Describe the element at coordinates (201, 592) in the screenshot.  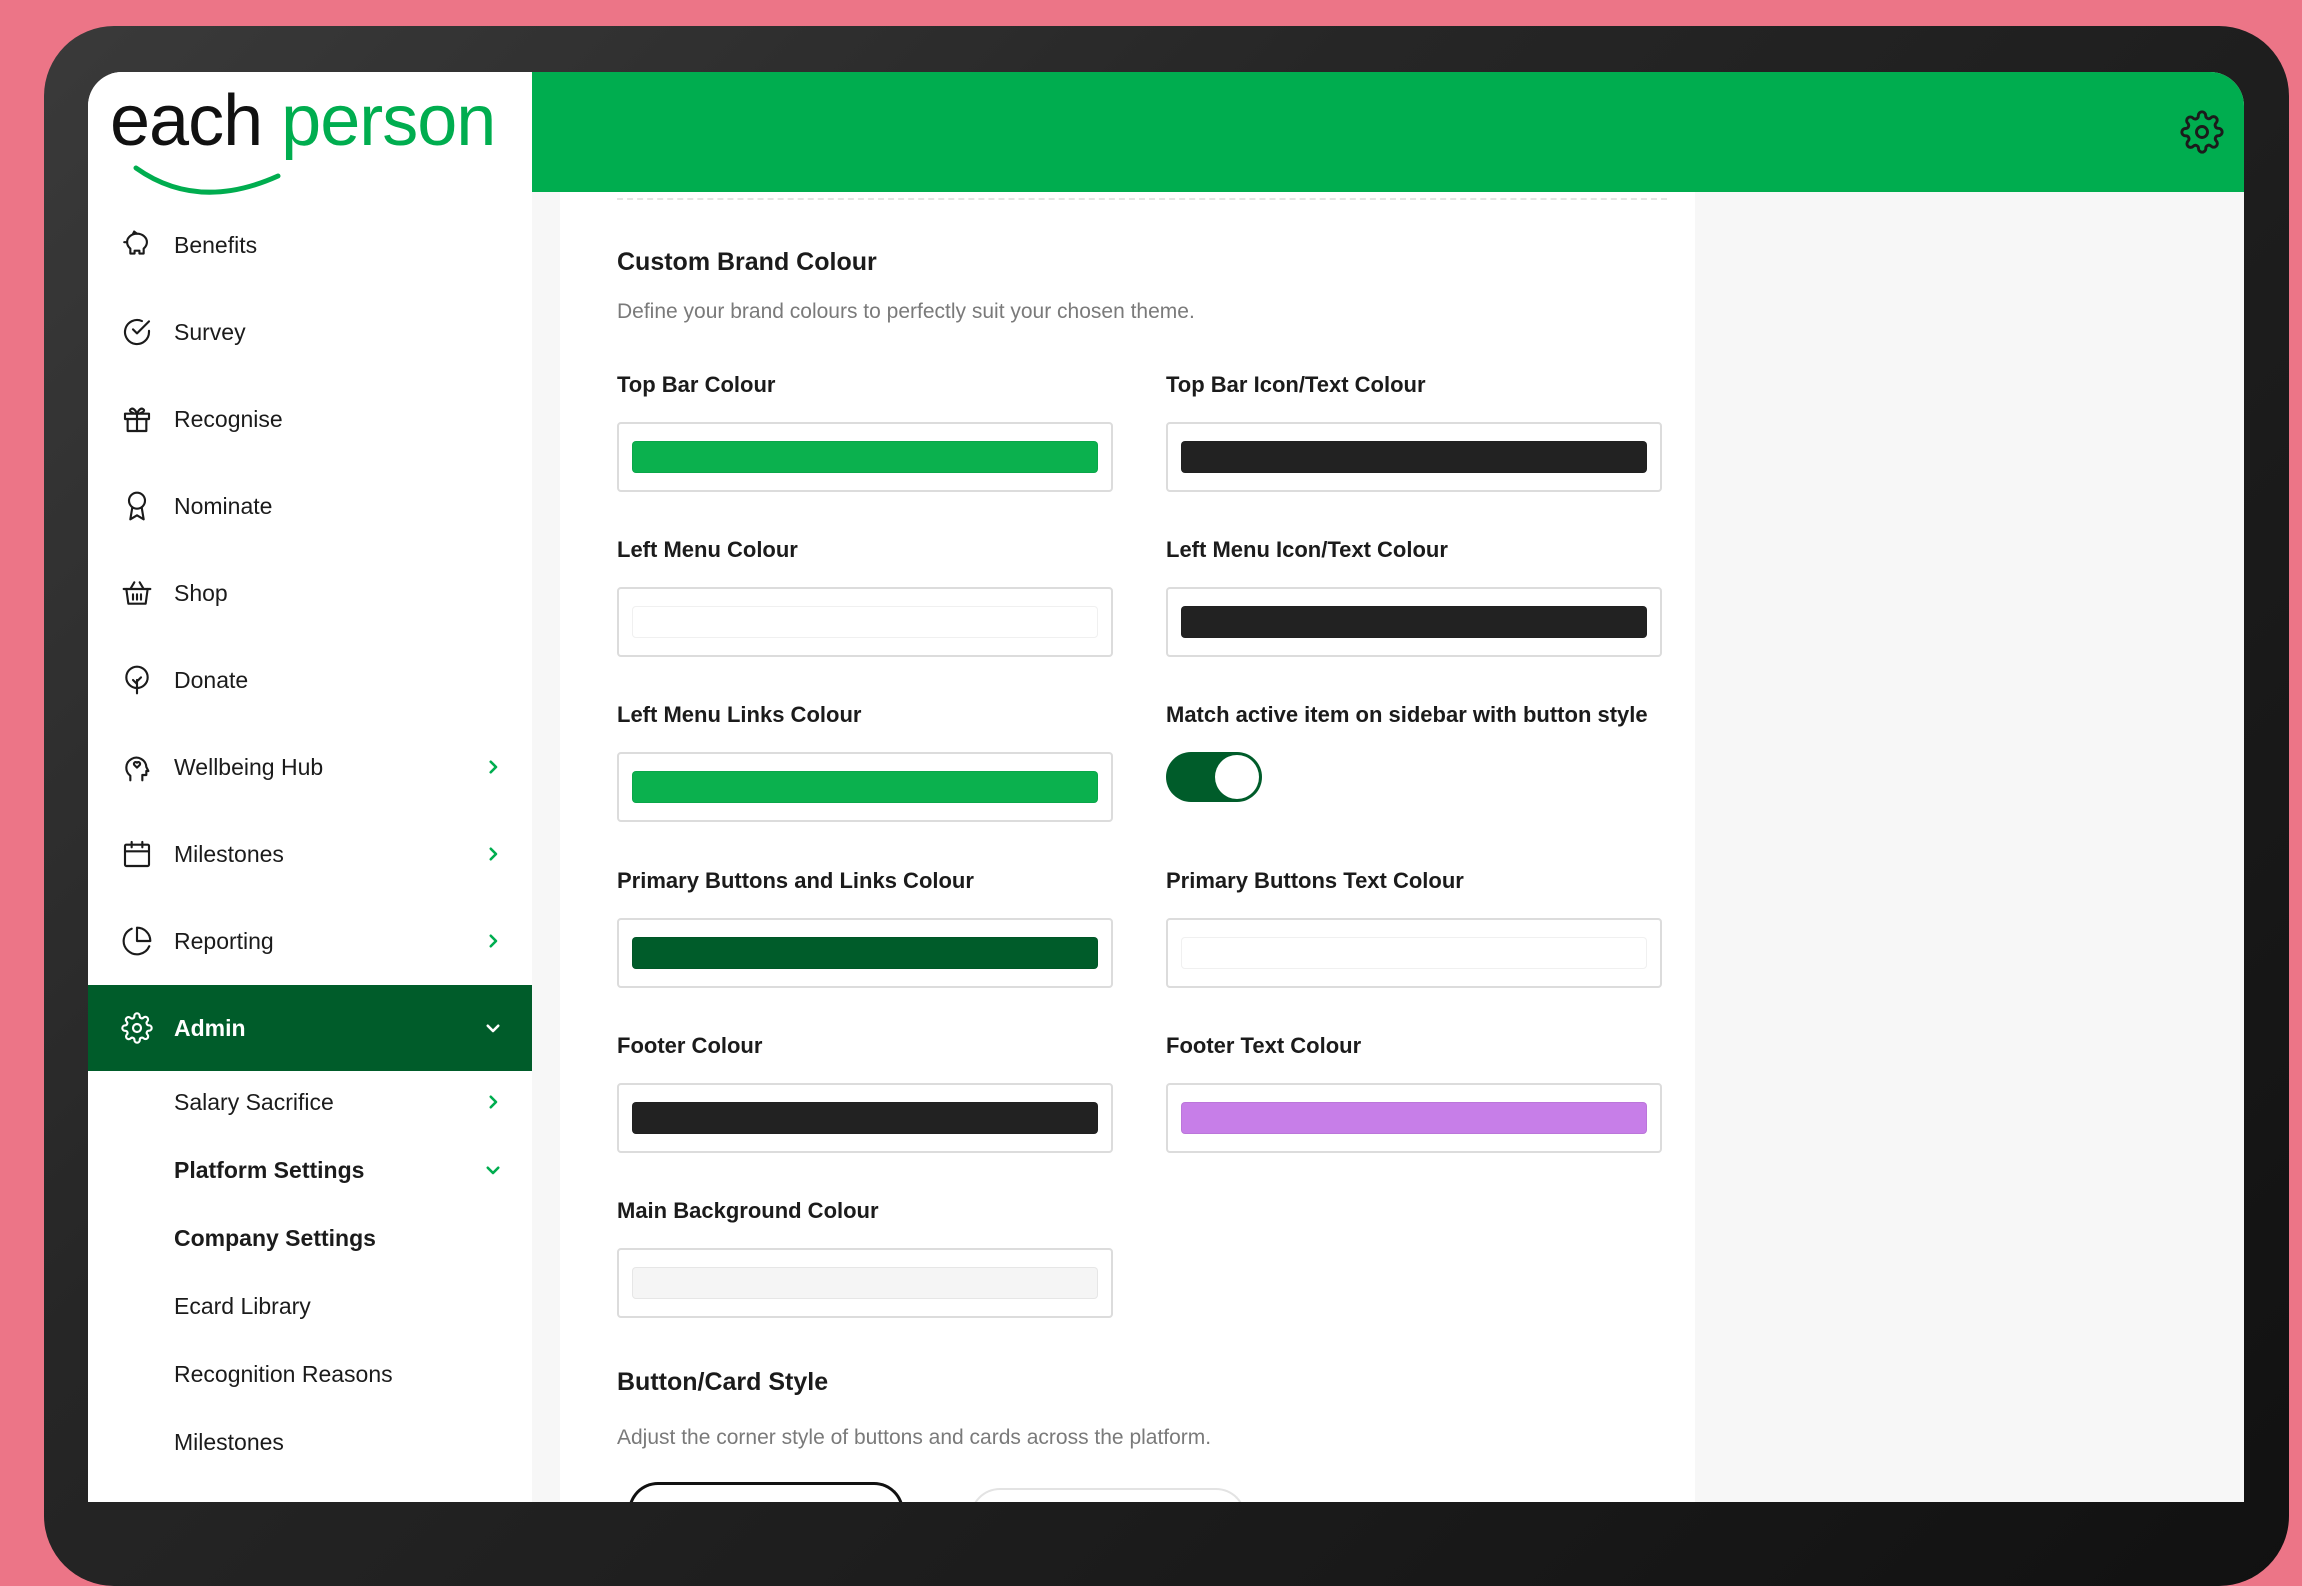
I see `sidebar-item-label: Shop` at that location.